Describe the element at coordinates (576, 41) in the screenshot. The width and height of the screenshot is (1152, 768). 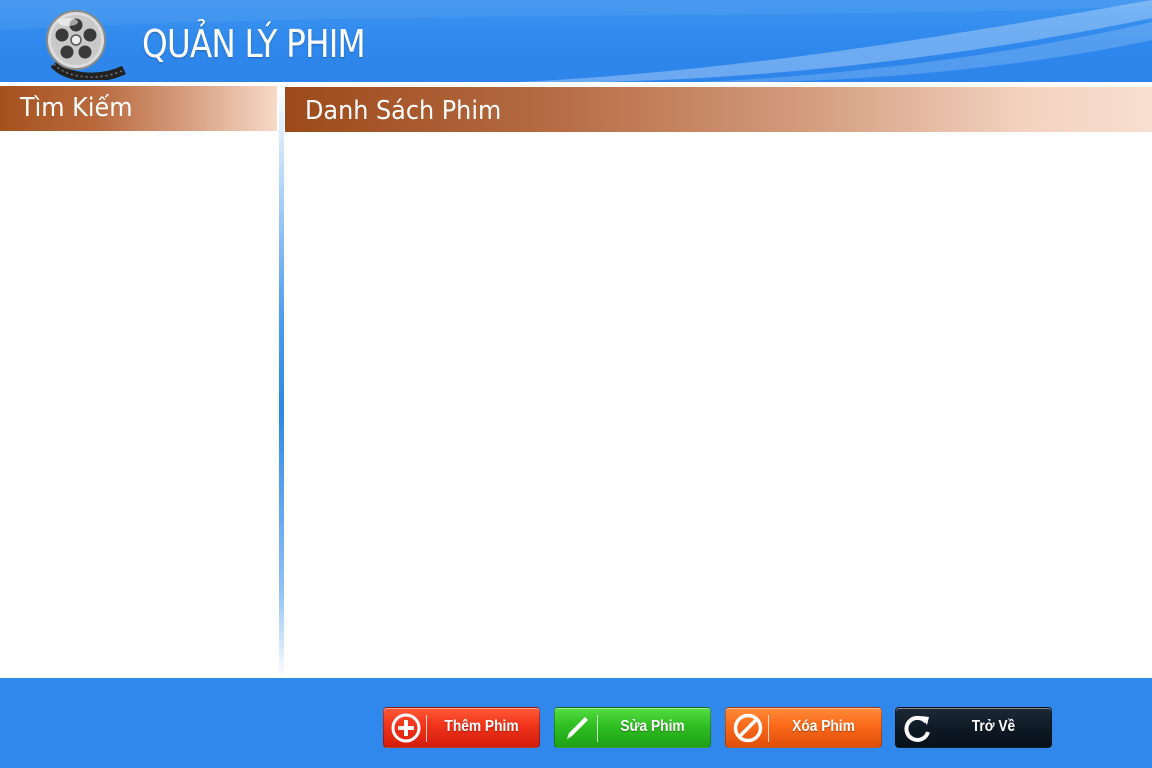
I see `app-header: QUẢN LÝ PHIM` at that location.